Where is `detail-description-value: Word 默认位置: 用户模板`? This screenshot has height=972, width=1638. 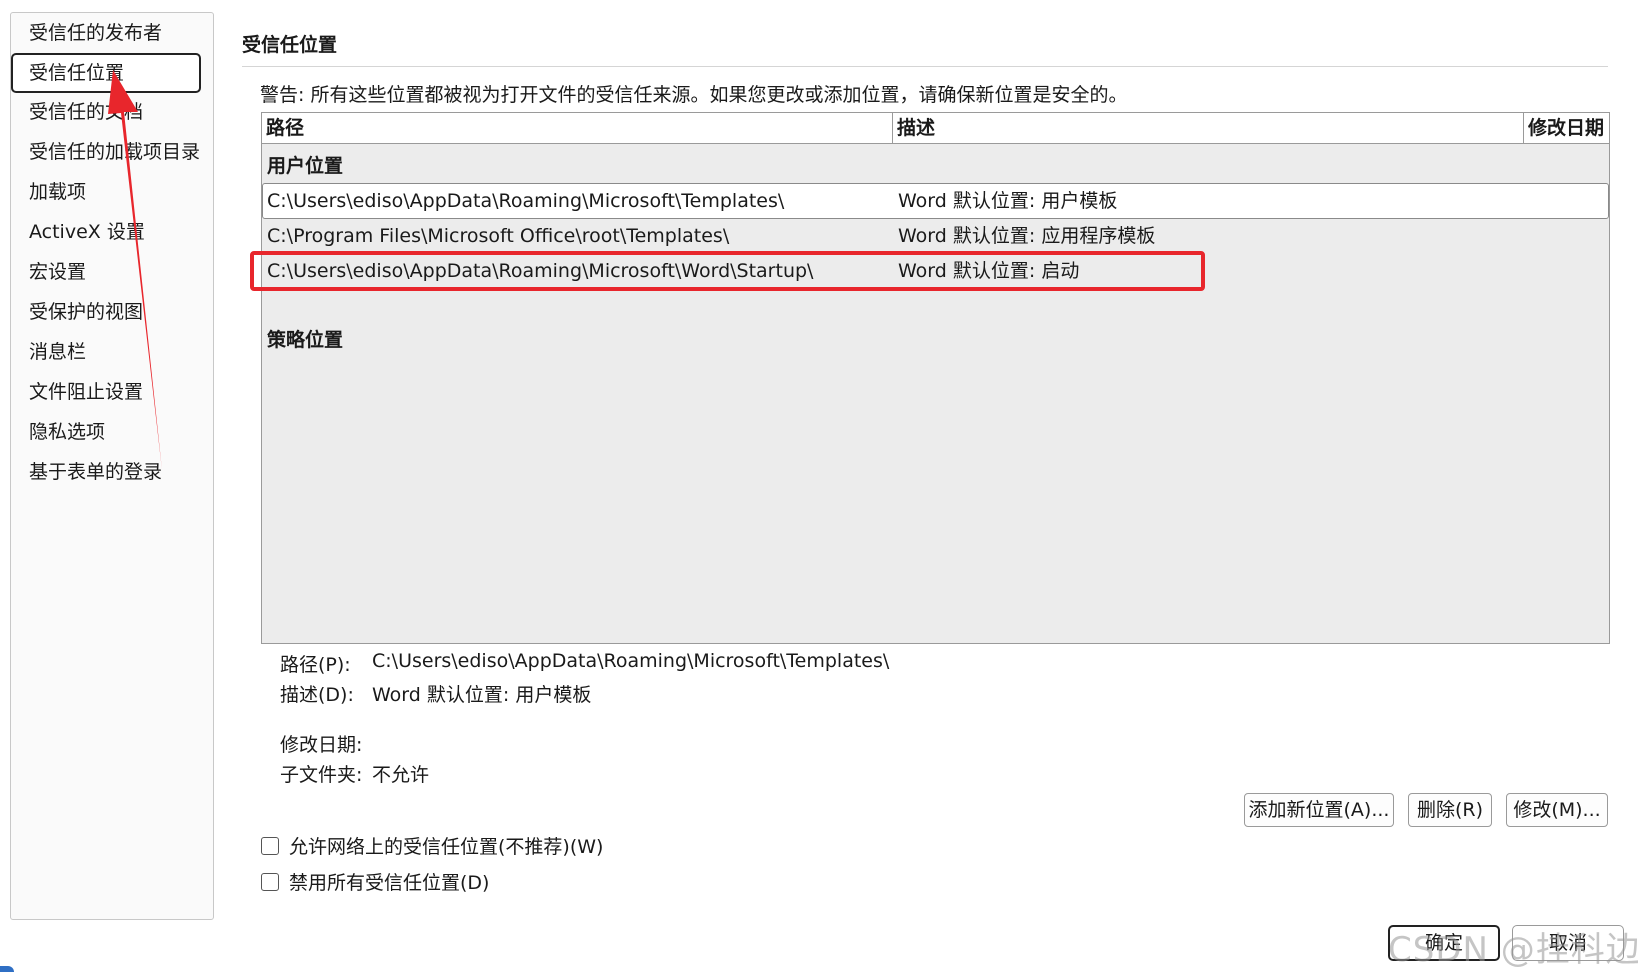 detail-description-value: Word 默认位置: 用户模板 is located at coordinates (482, 695).